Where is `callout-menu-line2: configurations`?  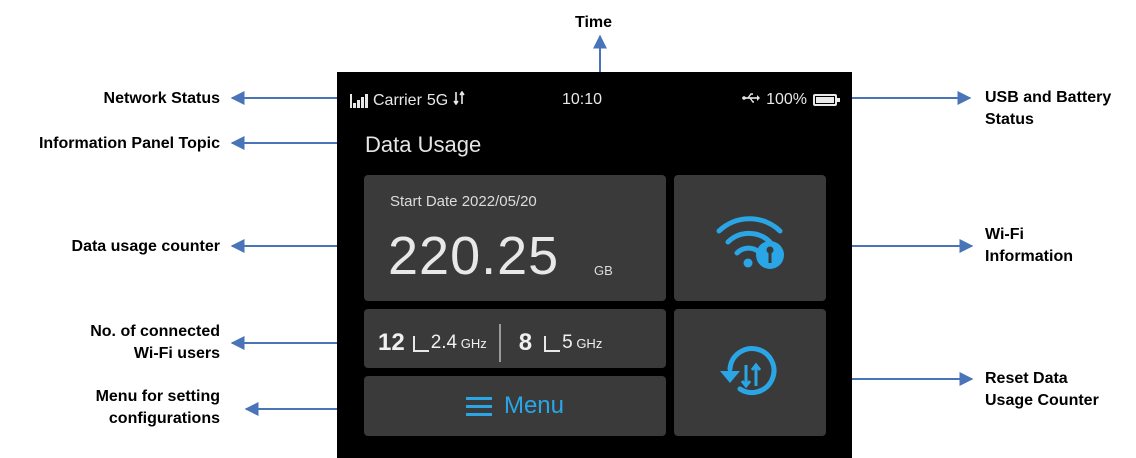 callout-menu-line2: configurations is located at coordinates (164, 418).